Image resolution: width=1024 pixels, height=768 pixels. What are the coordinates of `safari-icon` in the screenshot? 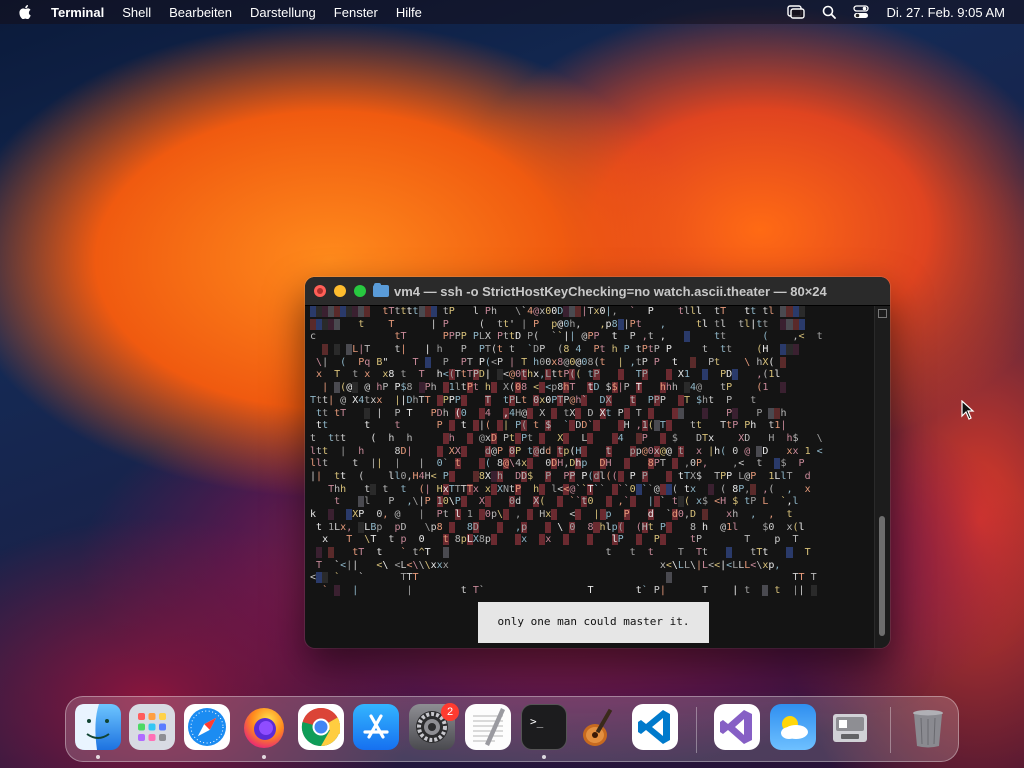 It's located at (207, 727).